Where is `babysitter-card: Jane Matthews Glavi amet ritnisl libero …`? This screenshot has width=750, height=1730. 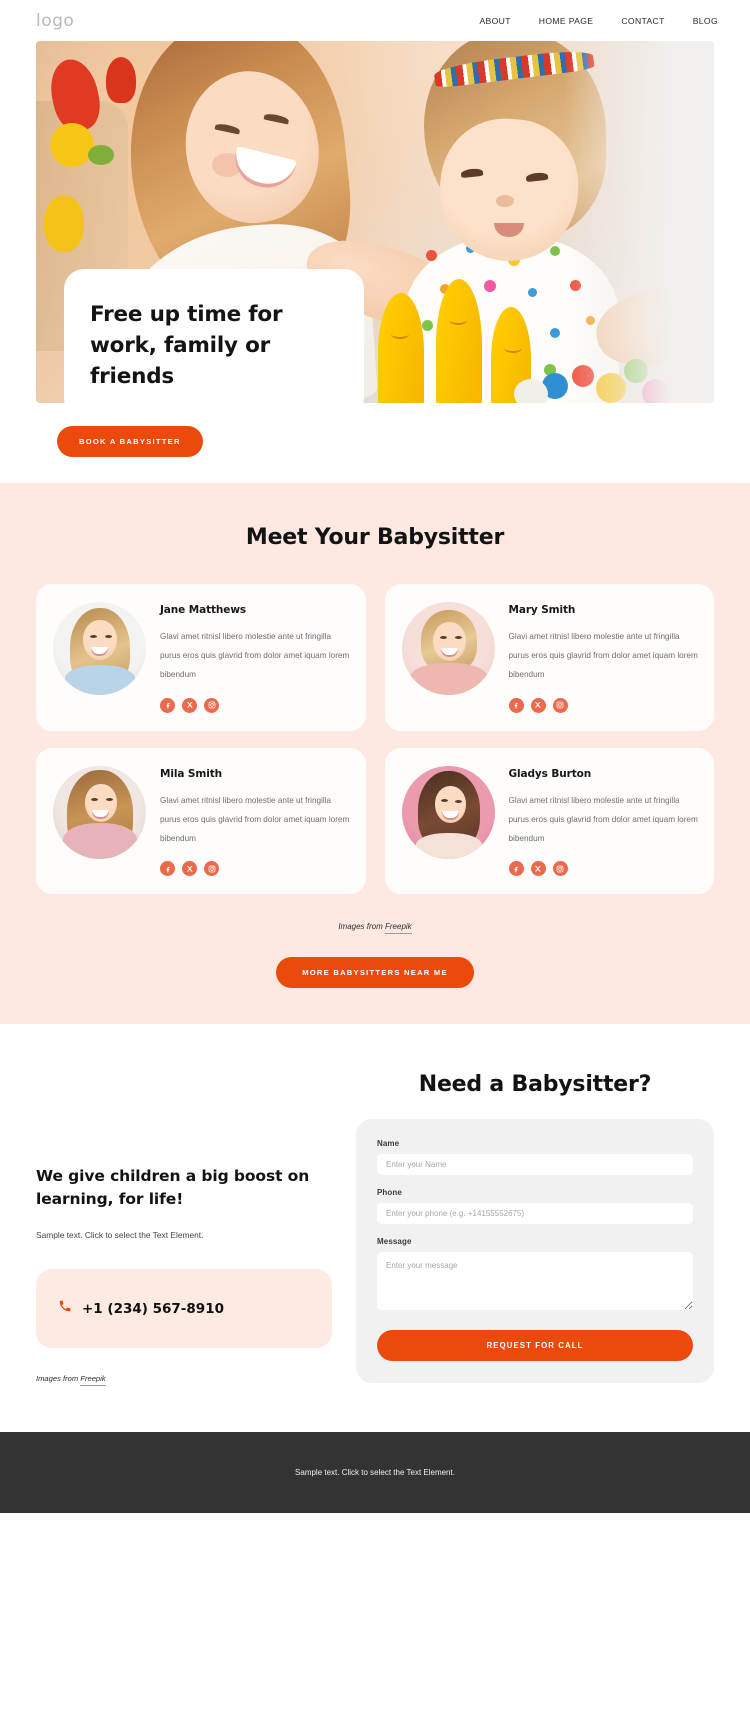
babysitter-card: Jane Matthews Glavi amet ritnisl libero … is located at coordinates (201, 657).